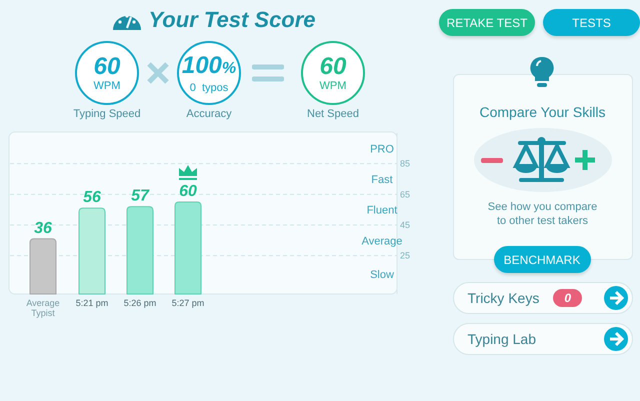 The width and height of the screenshot is (640, 401). What do you see at coordinates (405, 255) in the screenshot?
I see `scale-label: 25` at bounding box center [405, 255].